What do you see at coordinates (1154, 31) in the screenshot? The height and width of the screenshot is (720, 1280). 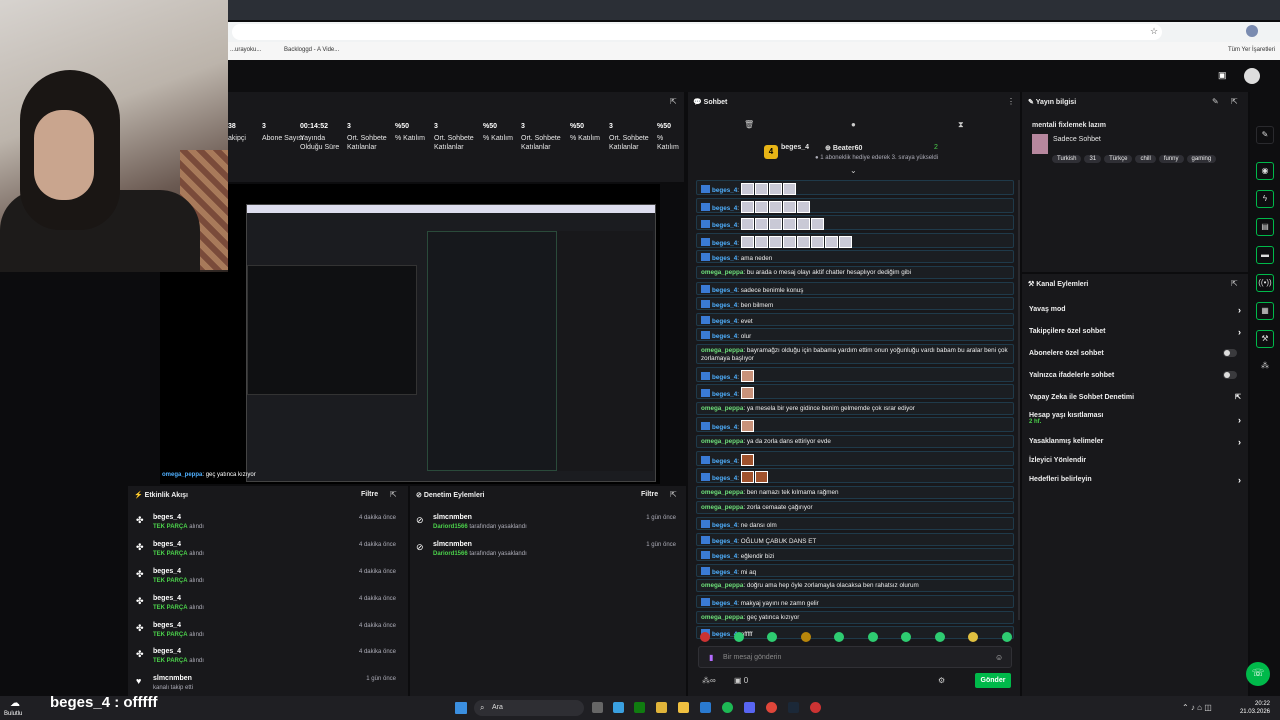 I see `bookmark-star-icon: ☆` at bounding box center [1154, 31].